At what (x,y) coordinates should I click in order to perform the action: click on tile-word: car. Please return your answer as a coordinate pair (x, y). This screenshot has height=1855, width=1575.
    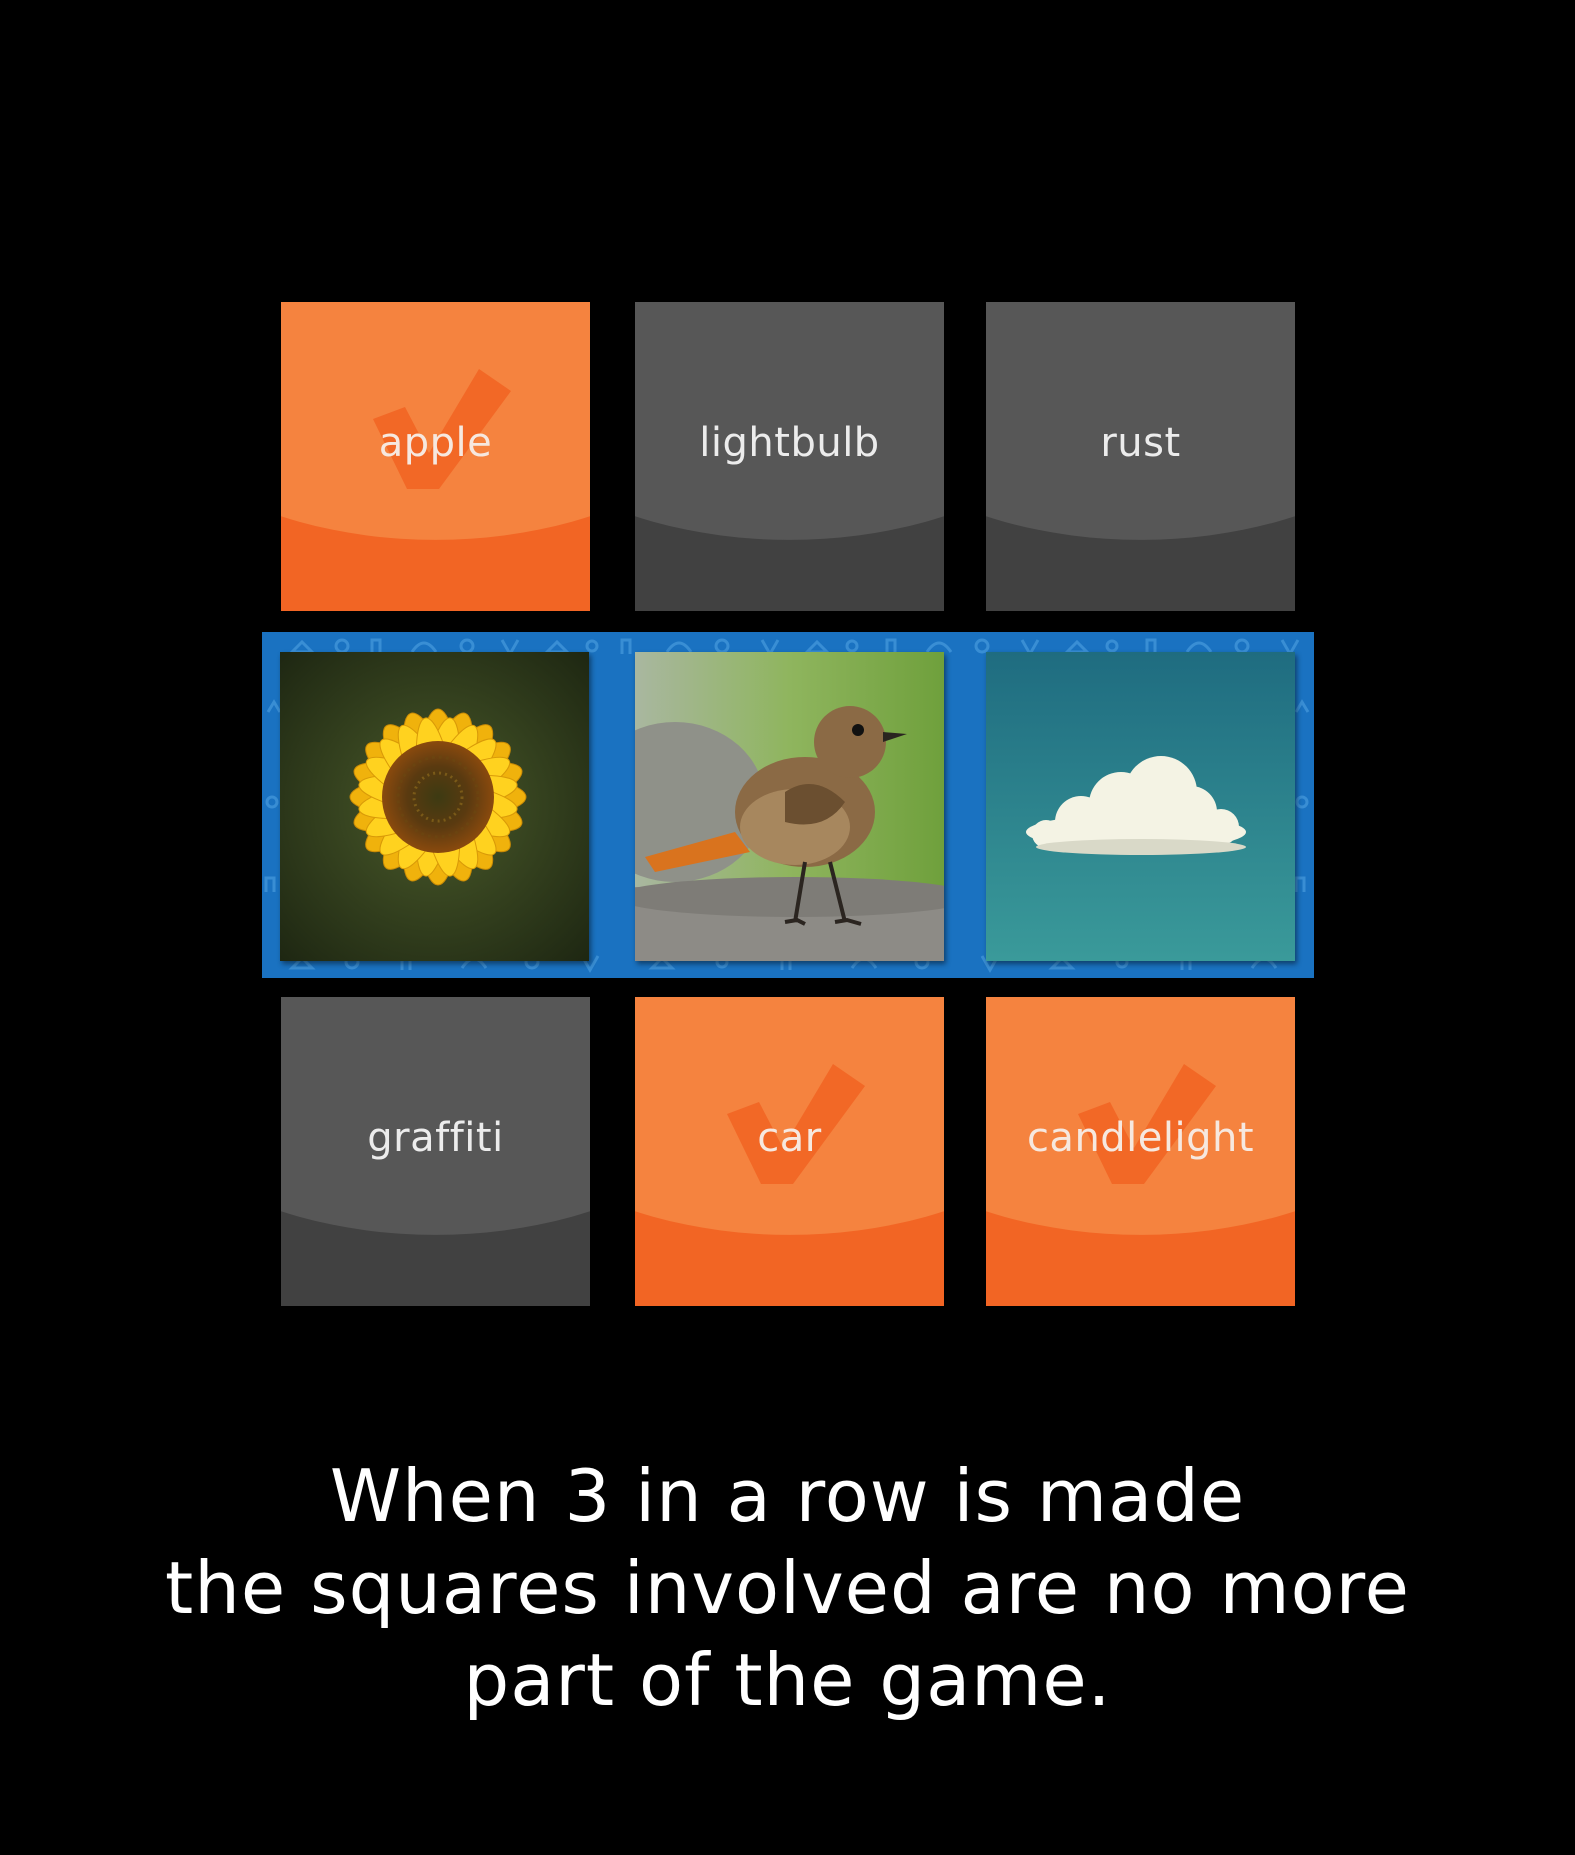
    Looking at the image, I should click on (789, 1138).